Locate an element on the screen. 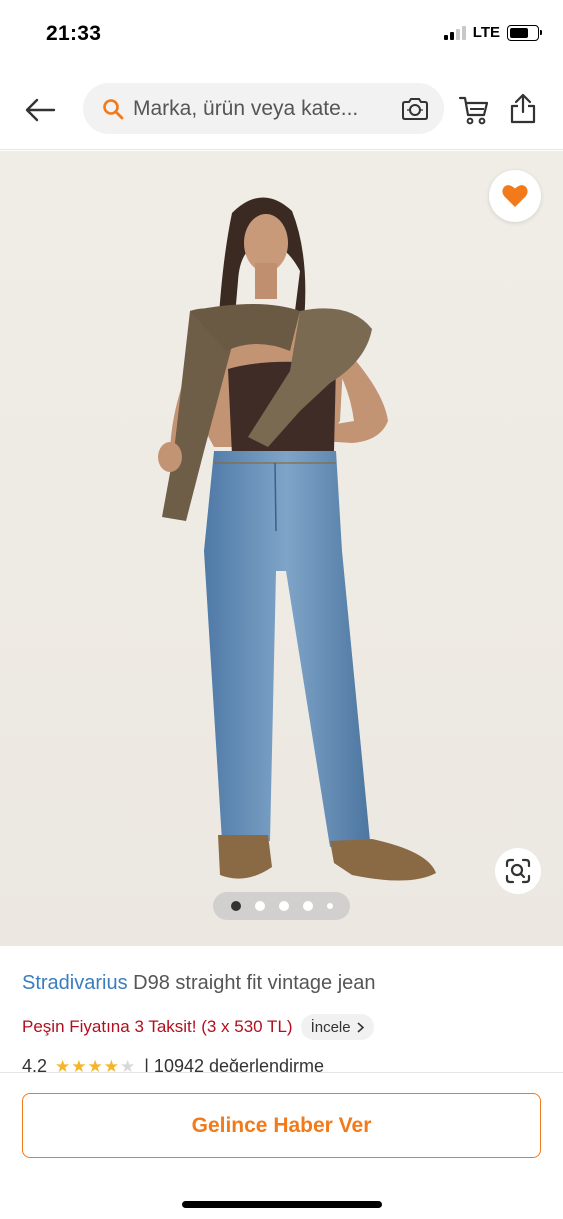  visual-search-button is located at coordinates (518, 871).